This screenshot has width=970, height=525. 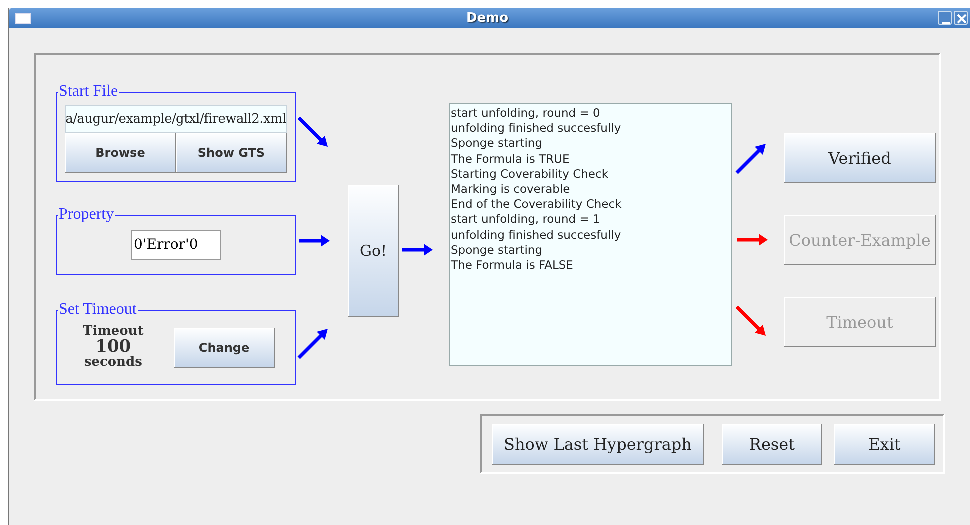 I want to click on window-icon, so click(x=23, y=18).